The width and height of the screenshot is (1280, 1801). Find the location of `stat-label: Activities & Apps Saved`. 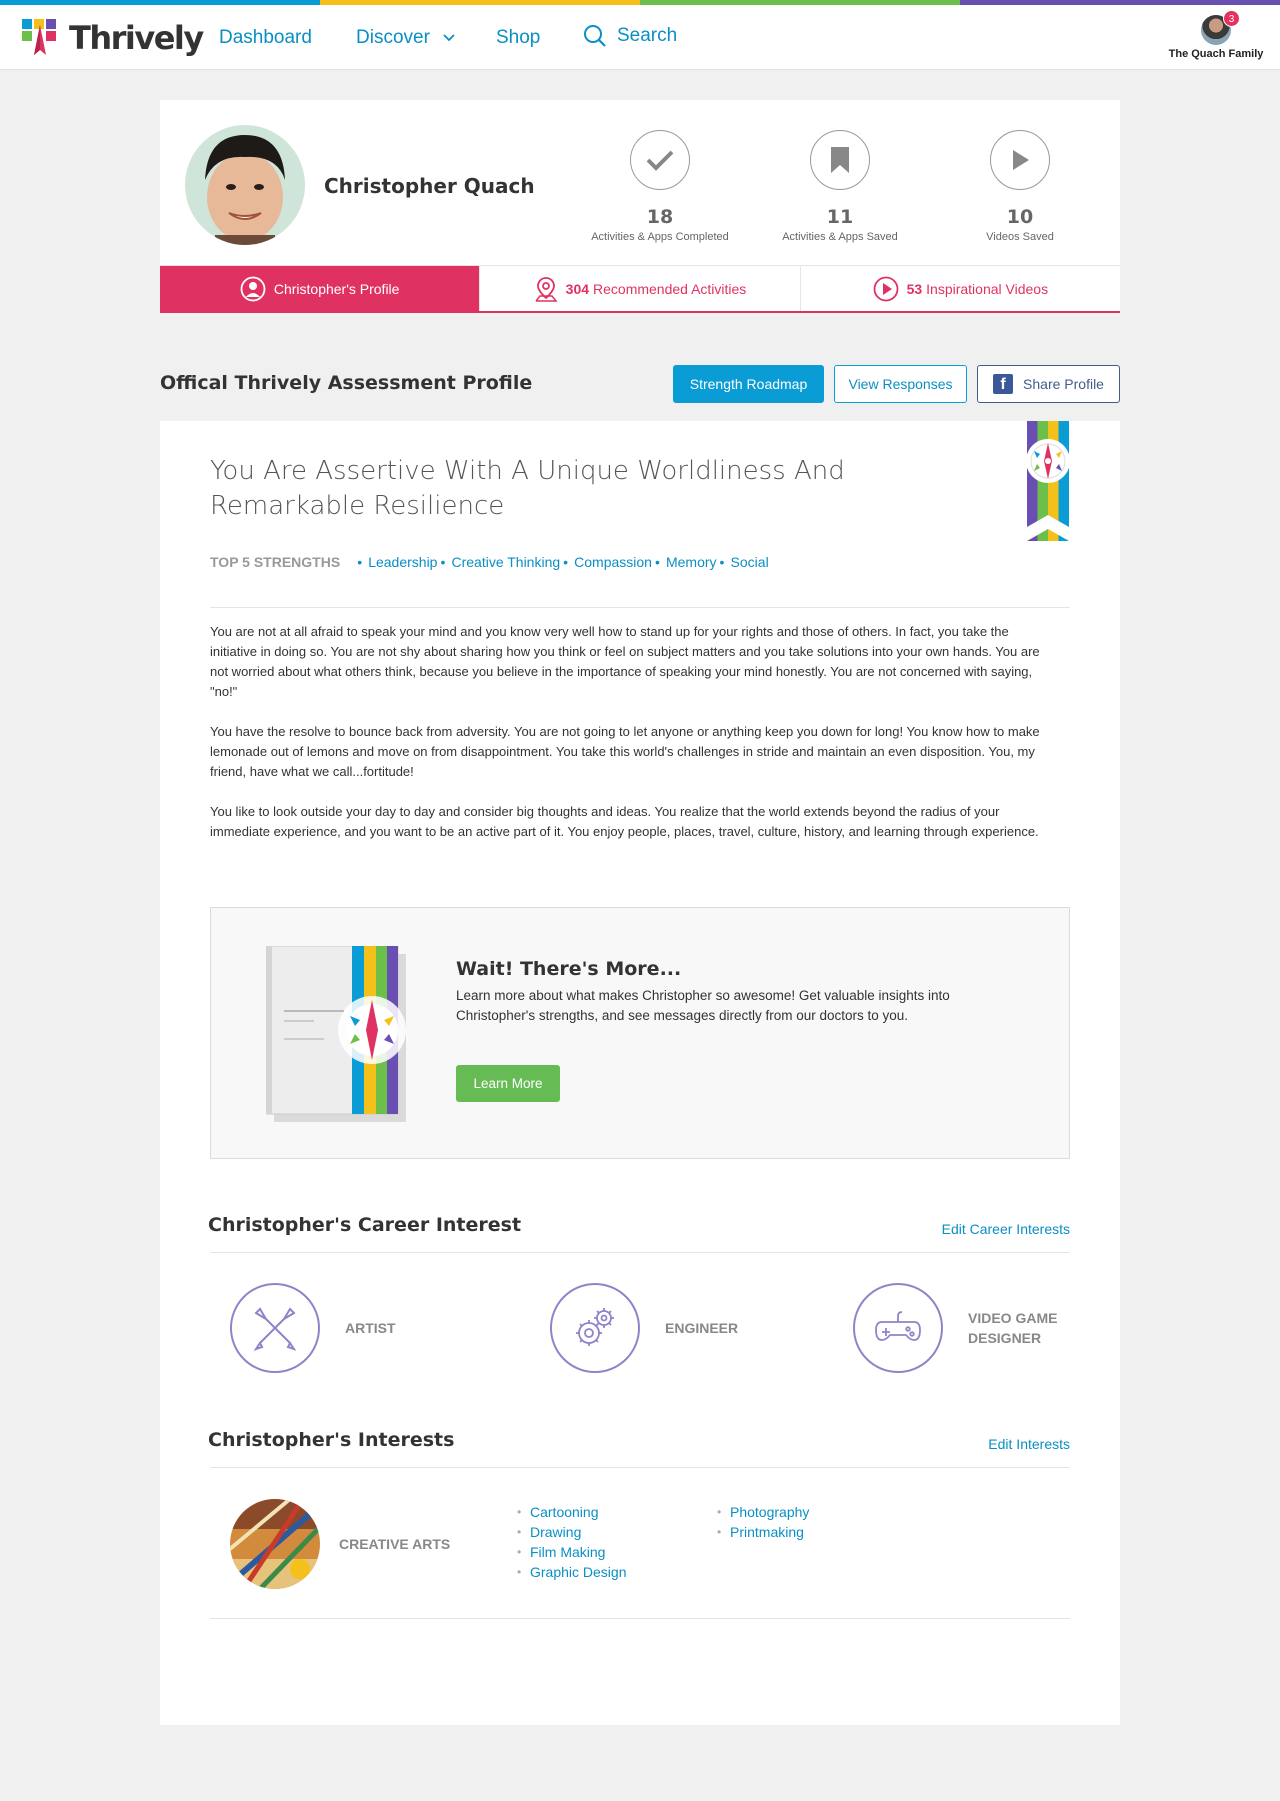

stat-label: Activities & Apps Saved is located at coordinates (840, 237).